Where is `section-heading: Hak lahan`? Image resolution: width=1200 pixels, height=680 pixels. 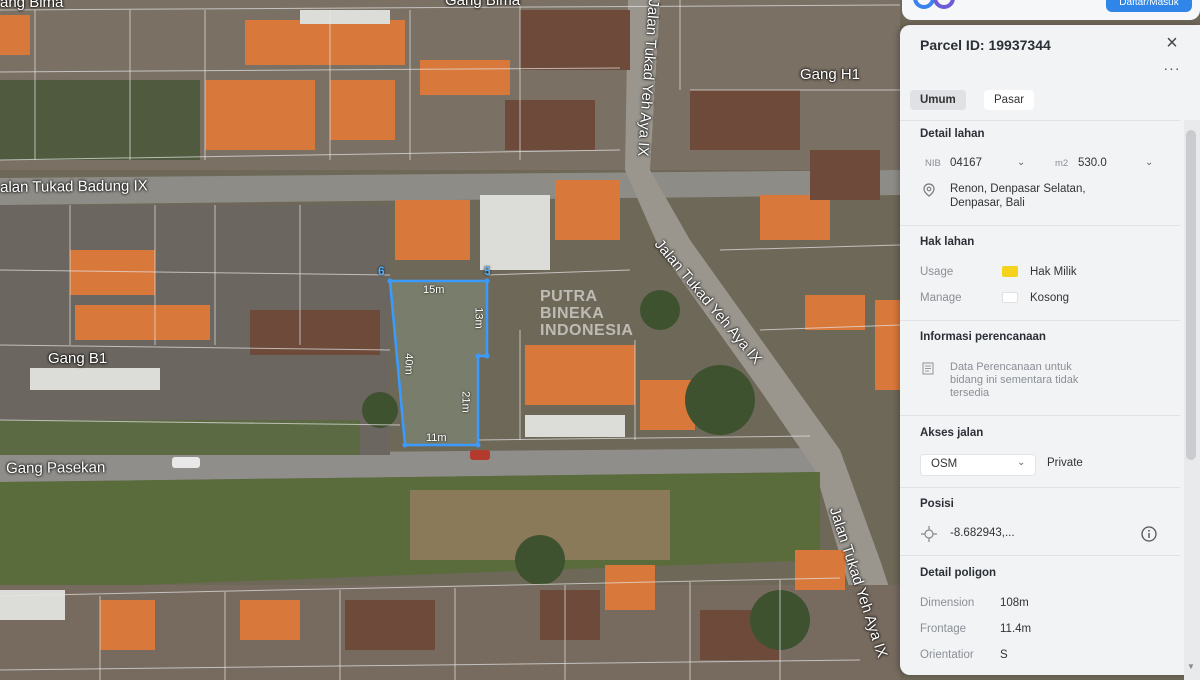 section-heading: Hak lahan is located at coordinates (947, 242).